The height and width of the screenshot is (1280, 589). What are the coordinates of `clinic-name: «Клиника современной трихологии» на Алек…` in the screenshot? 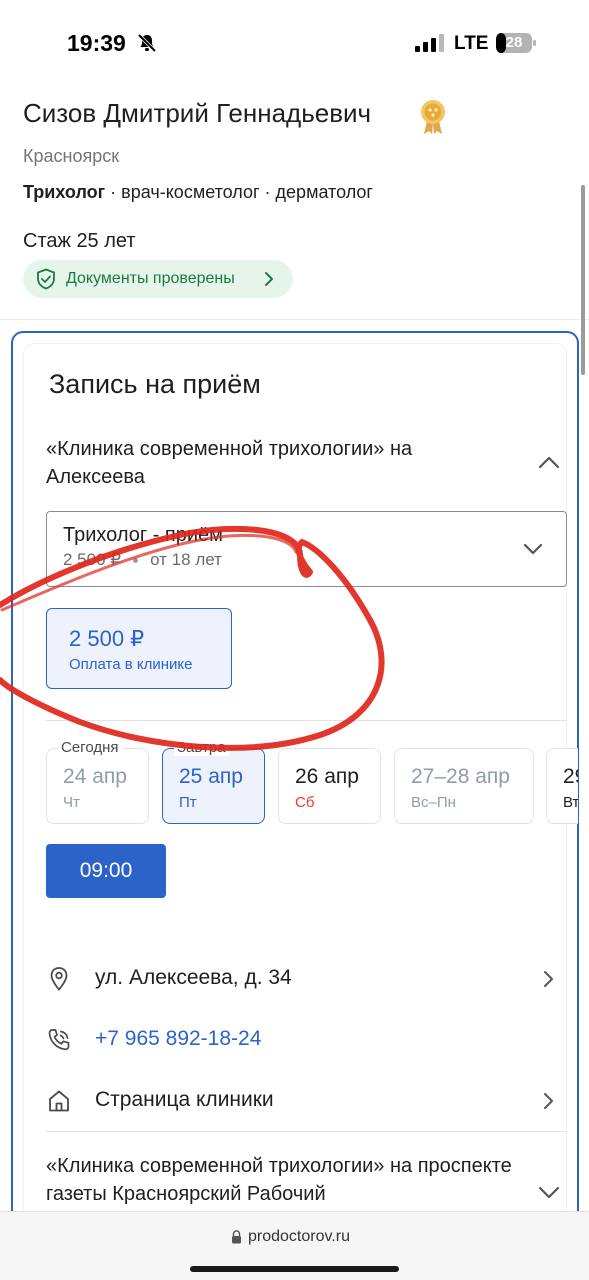 It's located at (271, 463).